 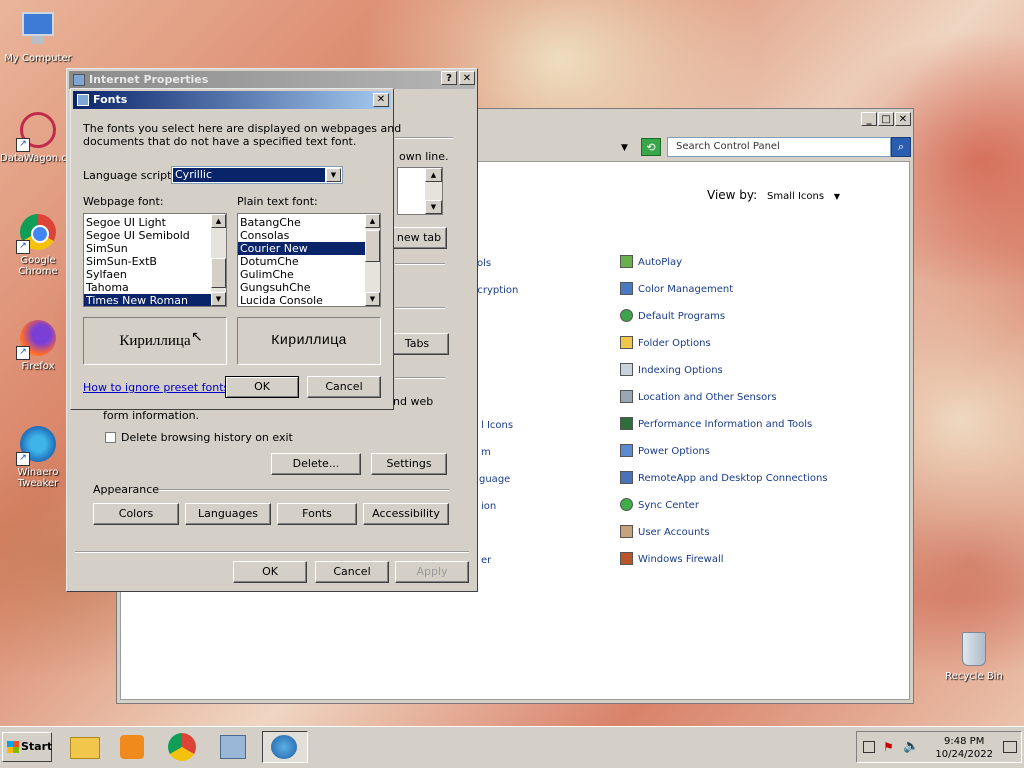 I want to click on volume-icon: 🔈, so click(x=911, y=746).